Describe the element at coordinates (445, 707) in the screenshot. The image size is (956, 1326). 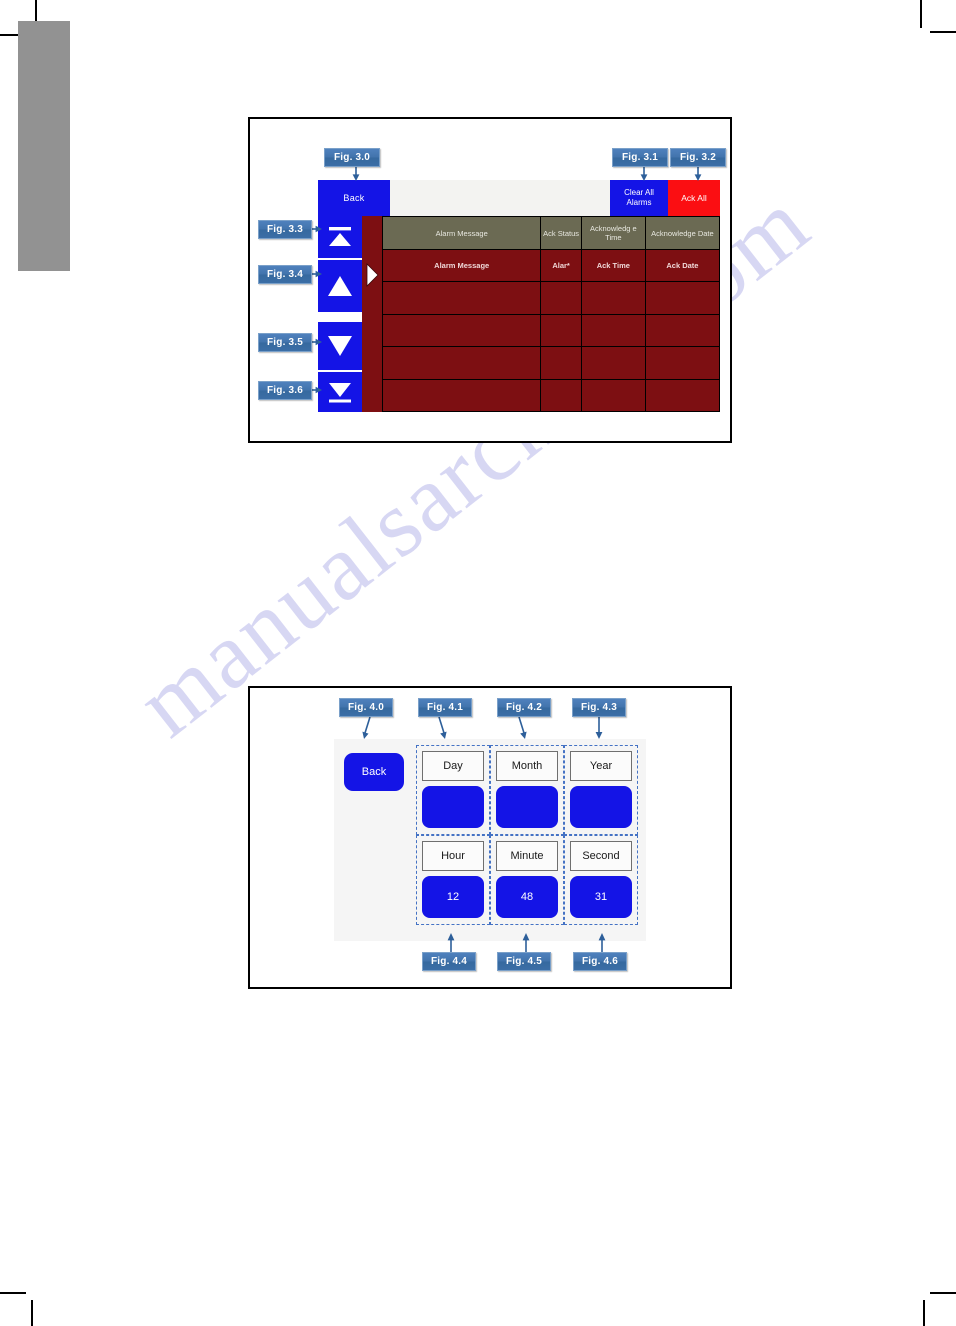
I see `callout-fig-4-1: Fig. 4.1` at that location.